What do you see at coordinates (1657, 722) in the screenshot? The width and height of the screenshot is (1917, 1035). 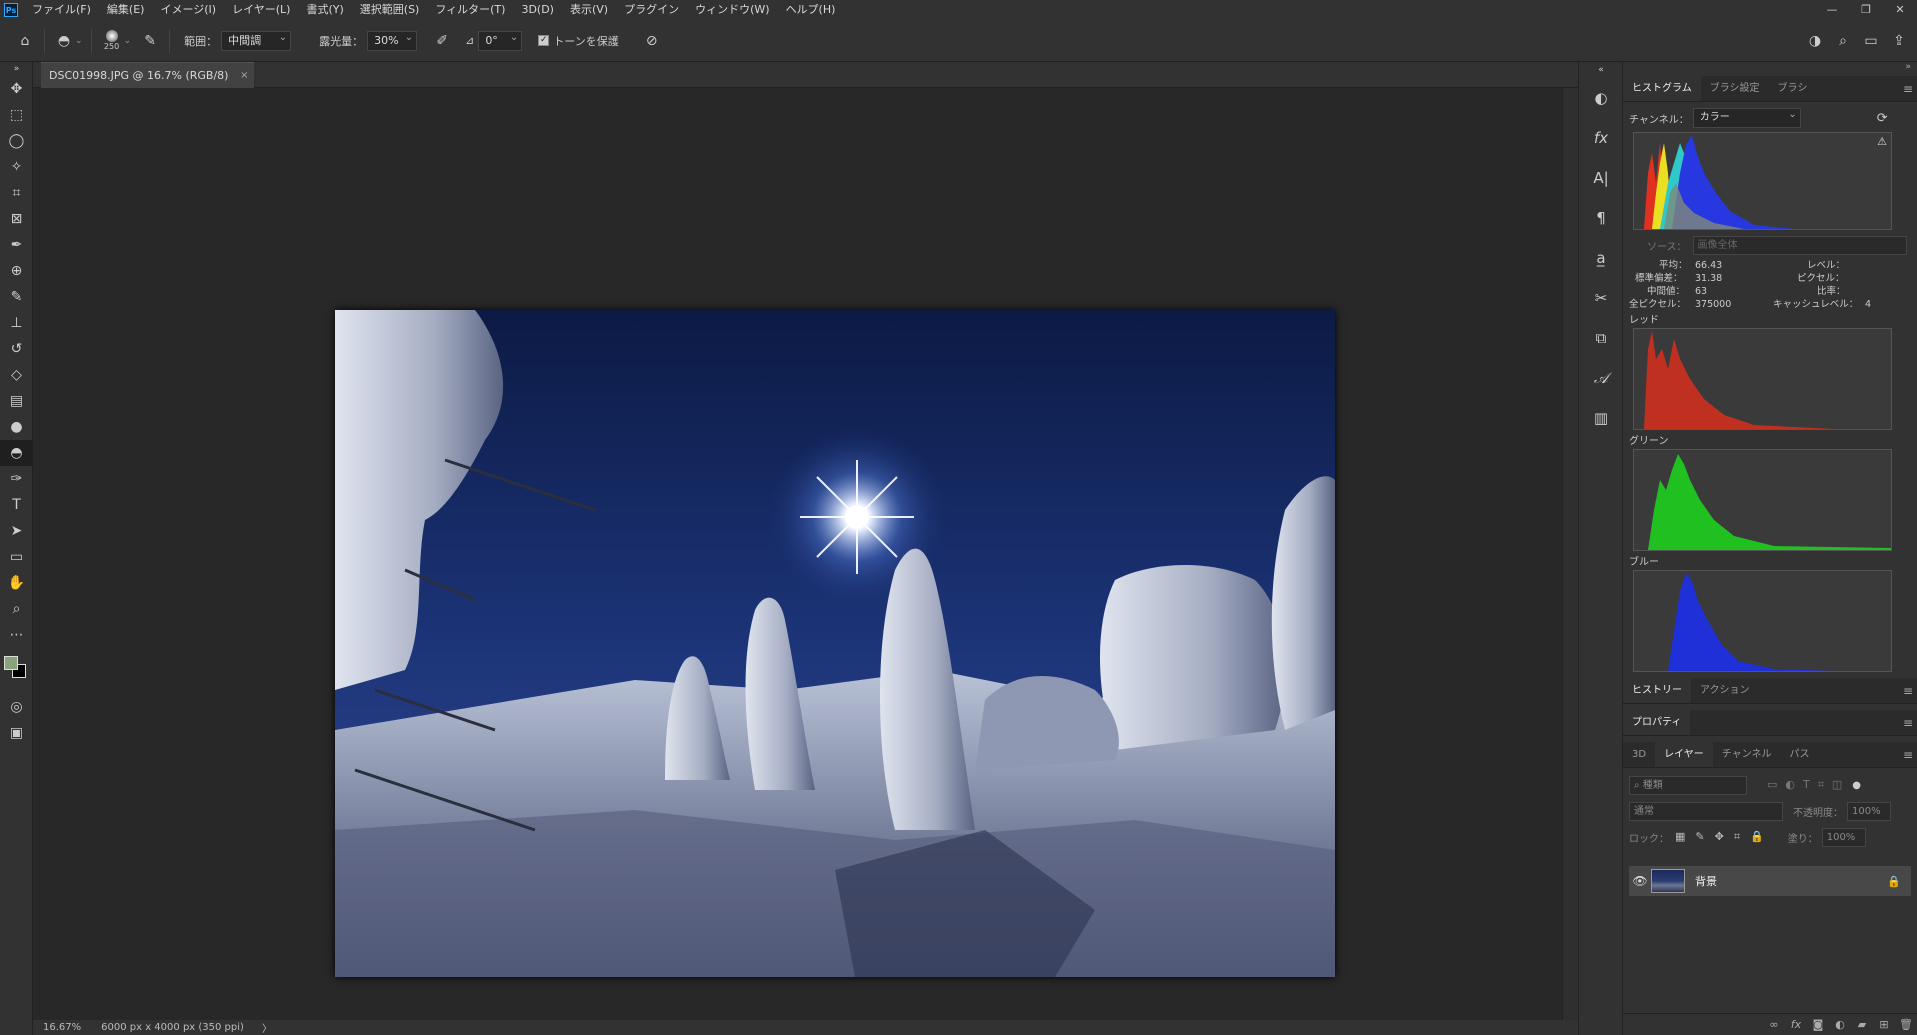 I see `tab-properties: プロパティ` at bounding box center [1657, 722].